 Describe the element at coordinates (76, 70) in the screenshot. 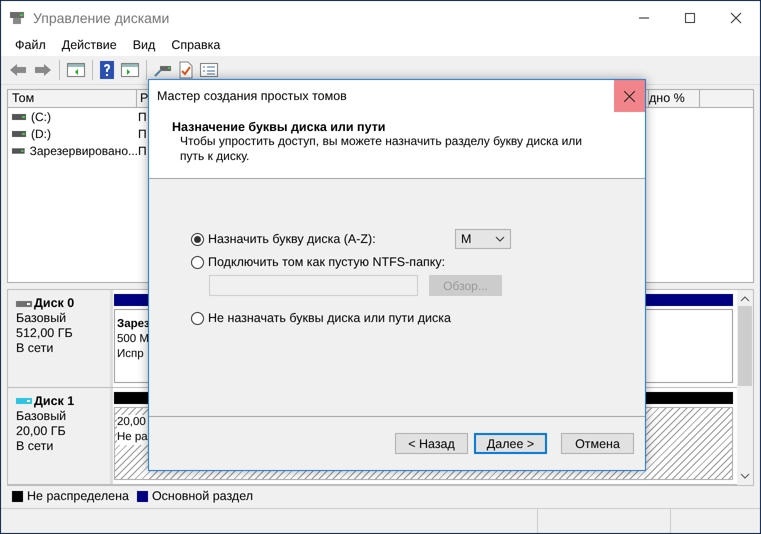

I see `console-tree-icon` at that location.